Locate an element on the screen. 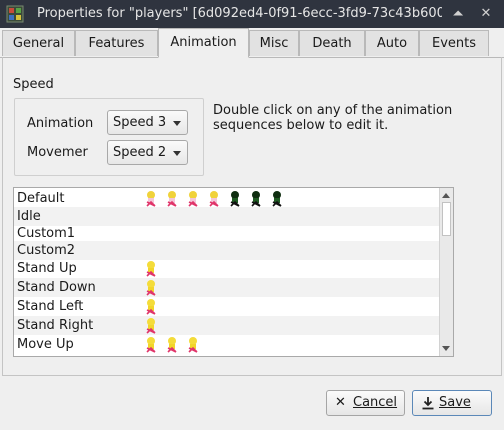  cancel-button-label: Cancel is located at coordinates (375, 402).